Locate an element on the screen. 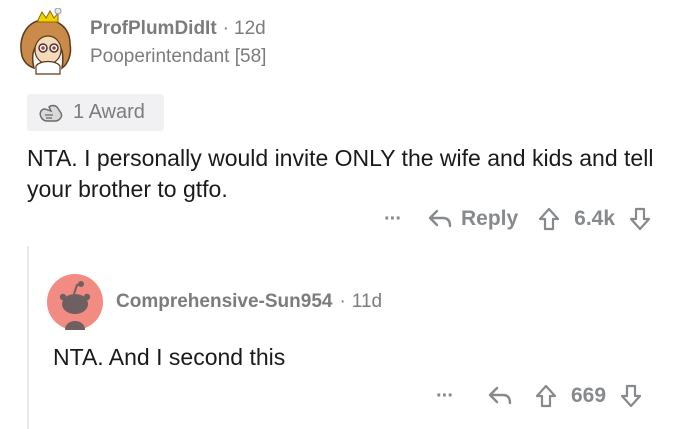  award-icon is located at coordinates (51, 113).